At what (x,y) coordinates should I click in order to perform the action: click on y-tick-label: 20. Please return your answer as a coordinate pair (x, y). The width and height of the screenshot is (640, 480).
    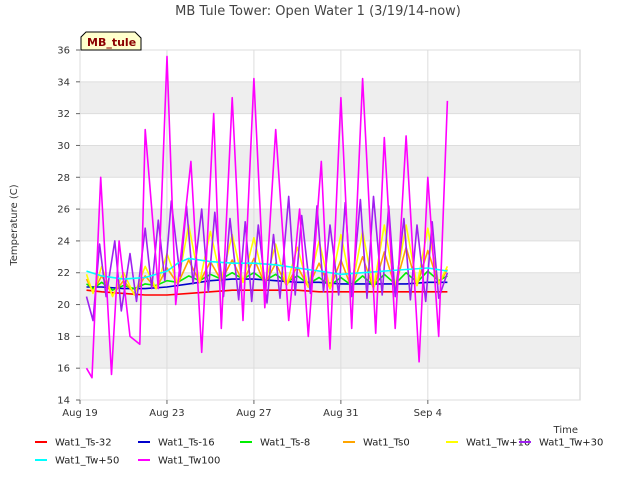
    Looking at the image, I should click on (63, 305).